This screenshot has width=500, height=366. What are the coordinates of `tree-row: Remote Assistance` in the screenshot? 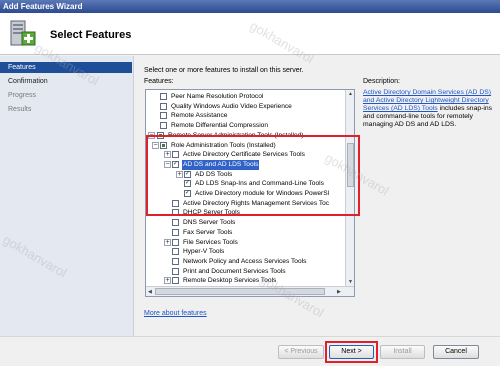 It's located at (246, 116).